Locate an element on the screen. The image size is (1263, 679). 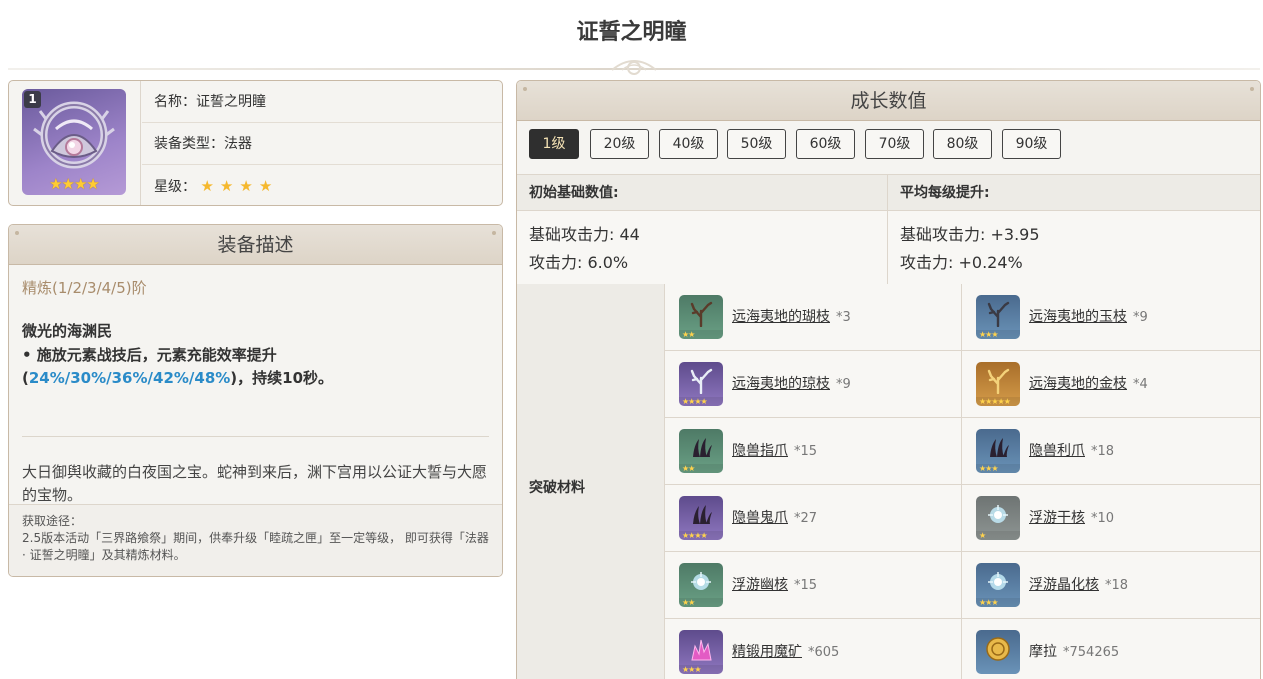
material-item: ★★★★★ 远海夷地的金枝 *4 is located at coordinates (1111, 384).